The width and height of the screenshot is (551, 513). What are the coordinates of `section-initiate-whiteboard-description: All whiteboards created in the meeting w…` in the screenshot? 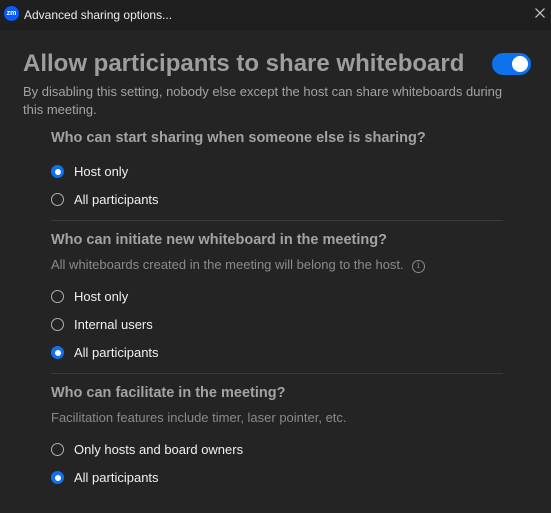 It's located at (238, 265).